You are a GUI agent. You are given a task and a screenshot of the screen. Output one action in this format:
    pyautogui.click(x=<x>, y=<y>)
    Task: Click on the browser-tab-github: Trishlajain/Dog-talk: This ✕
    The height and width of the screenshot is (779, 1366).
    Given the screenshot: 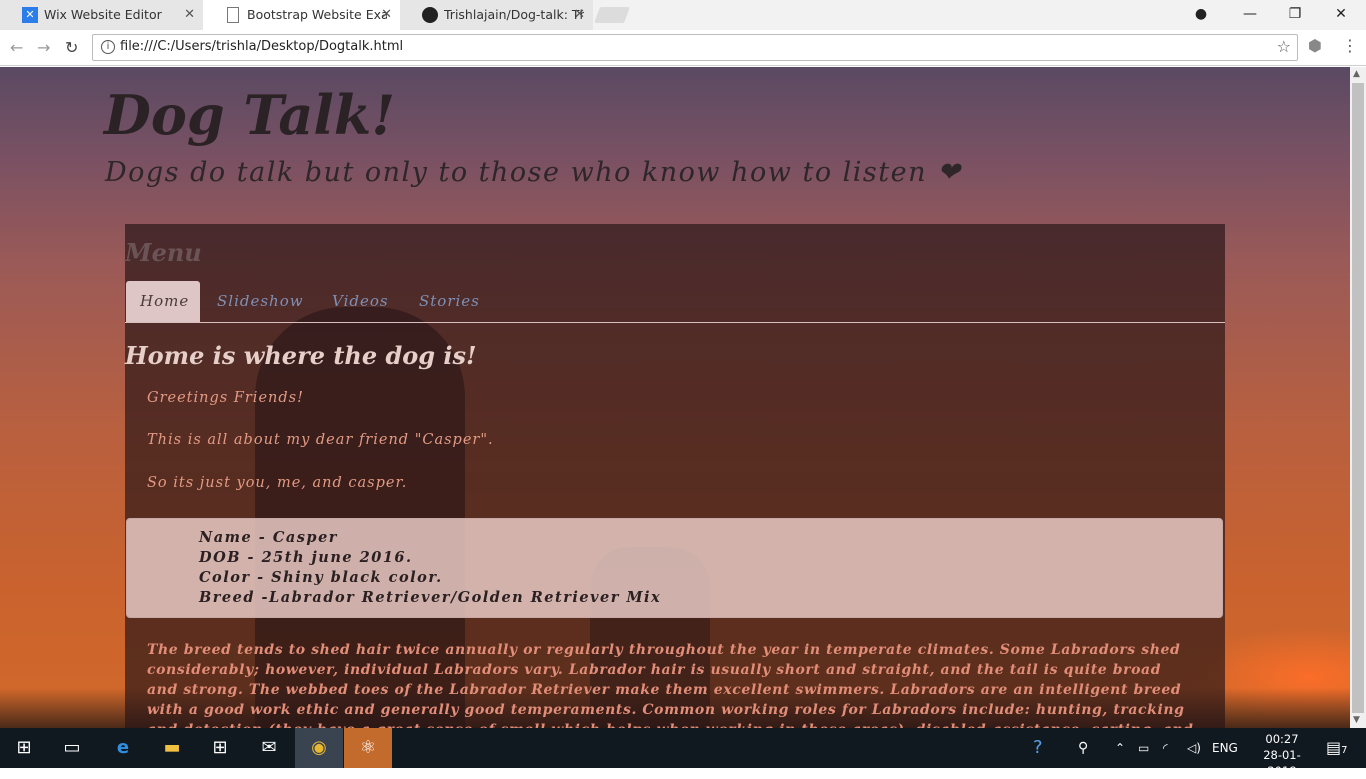 What is the action you would take?
    pyautogui.click(x=496, y=15)
    